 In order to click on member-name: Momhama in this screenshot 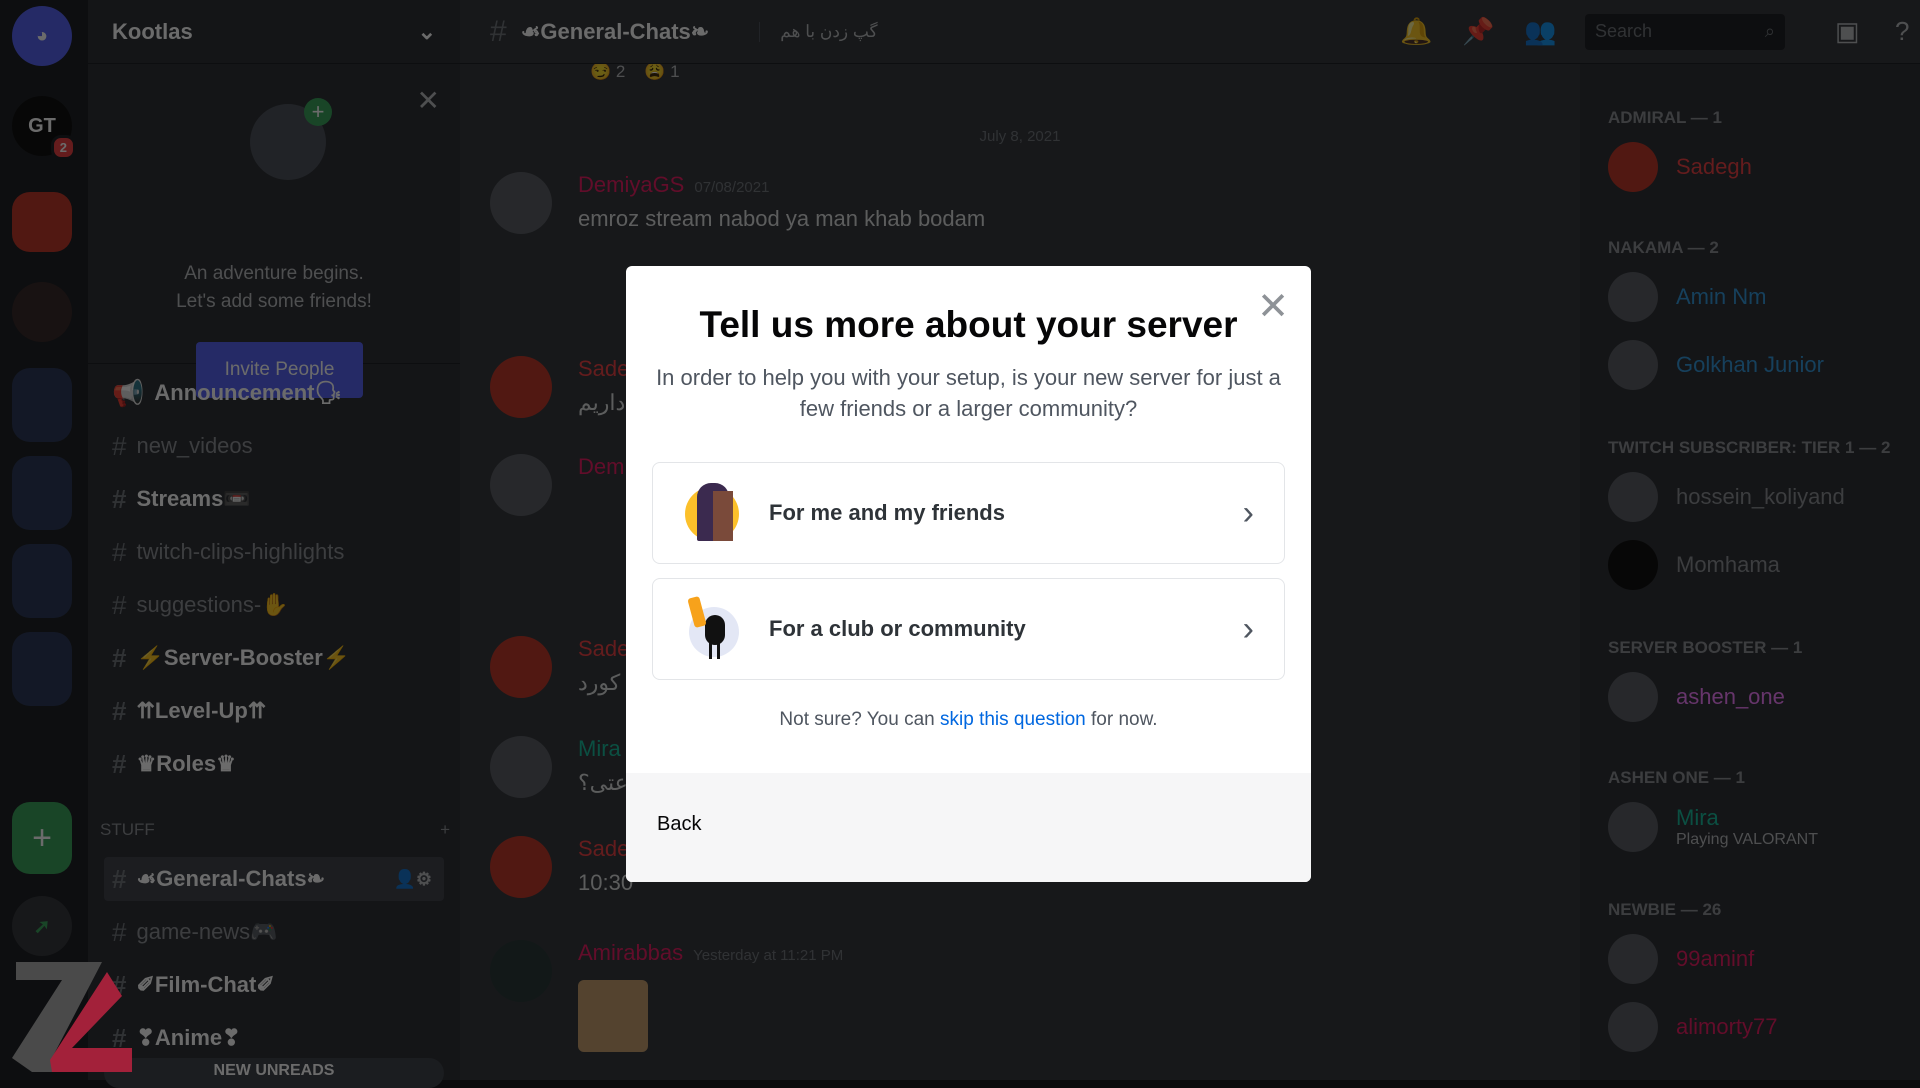, I will do `click(1728, 564)`.